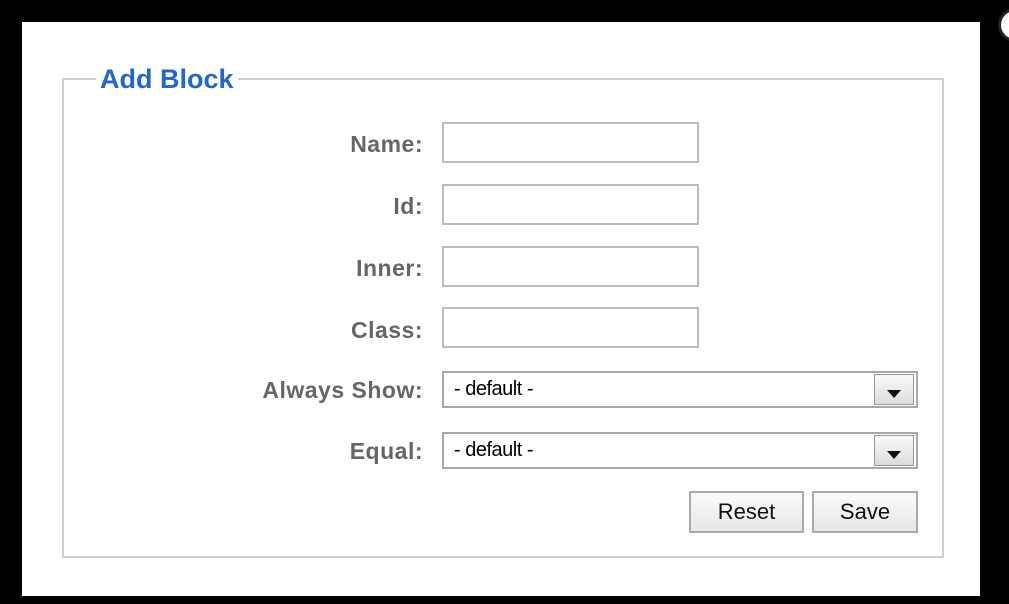 This screenshot has width=1009, height=604. What do you see at coordinates (680, 450) in the screenshot?
I see `equal-select: - default -` at bounding box center [680, 450].